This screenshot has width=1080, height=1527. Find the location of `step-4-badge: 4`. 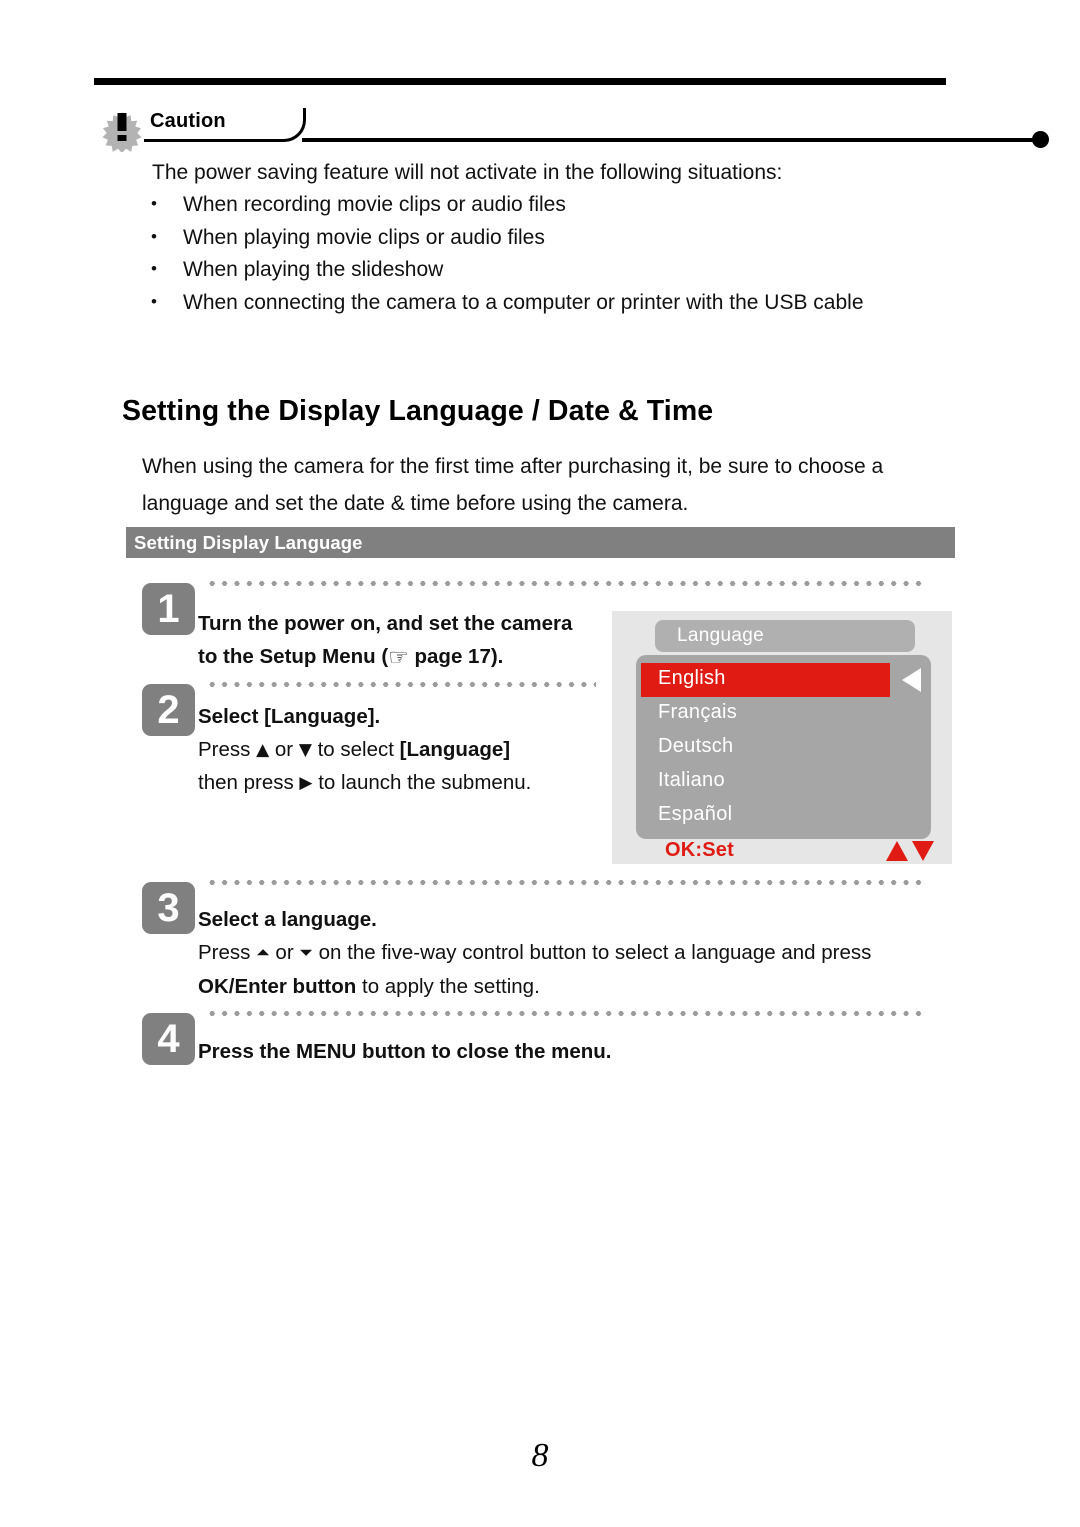

step-4-badge: 4 is located at coordinates (168, 1039).